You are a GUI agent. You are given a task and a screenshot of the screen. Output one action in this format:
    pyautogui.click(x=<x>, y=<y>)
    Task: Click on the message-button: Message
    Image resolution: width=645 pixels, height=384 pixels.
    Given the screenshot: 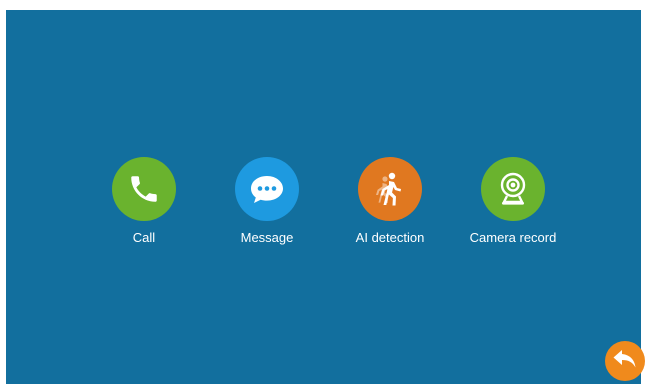 What is the action you would take?
    pyautogui.click(x=267, y=201)
    